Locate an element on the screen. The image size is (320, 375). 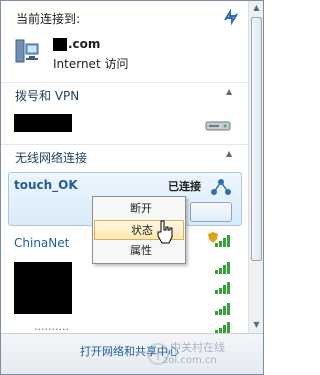
redacted-wifi-entries is located at coordinates (43, 288).